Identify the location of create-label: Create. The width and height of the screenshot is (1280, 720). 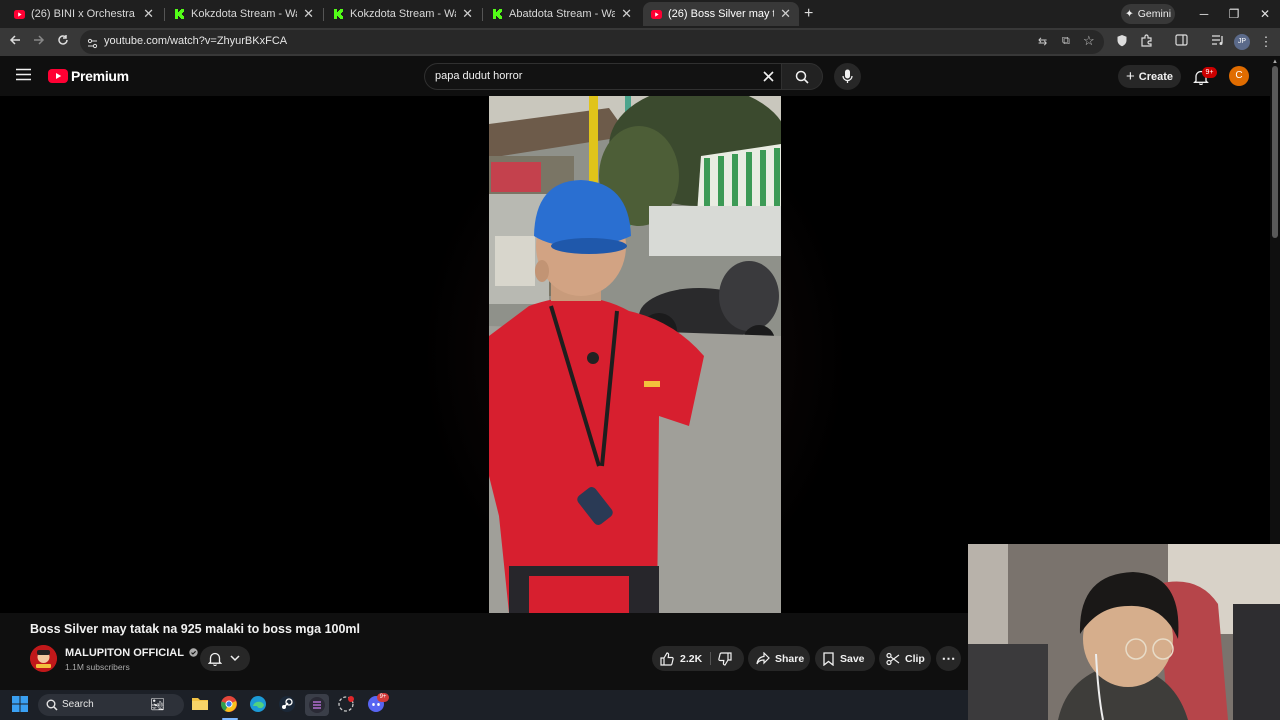
(1155, 76).